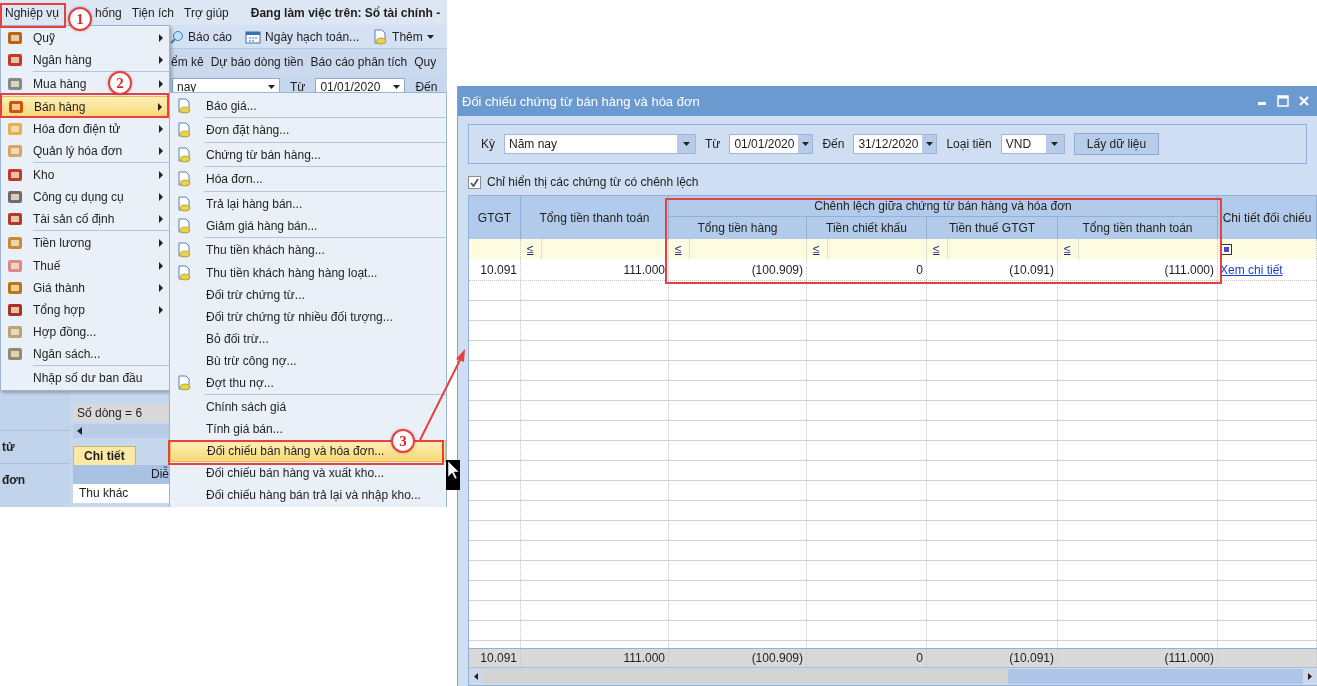 The height and width of the screenshot is (686, 1317). I want to click on menu-item: Bán hàng, so click(85, 106).